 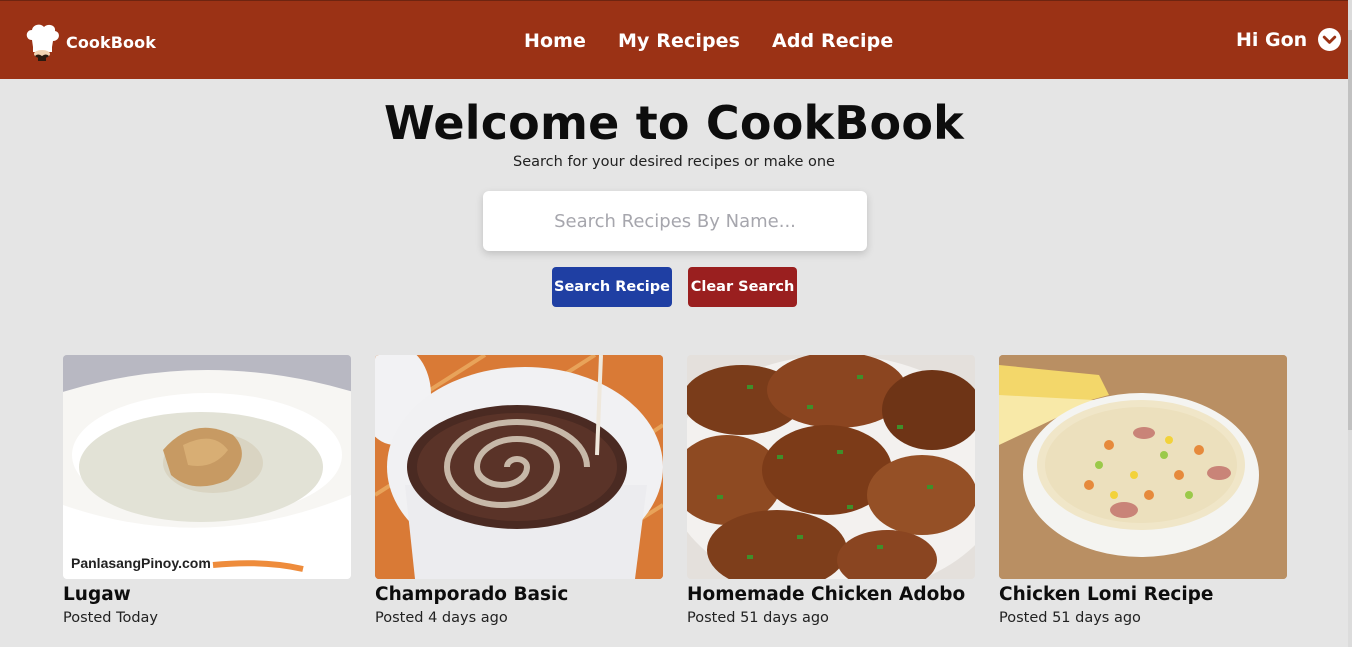 I want to click on recipe-image-lugaw: PanlasangPinoy.com, so click(x=207, y=467).